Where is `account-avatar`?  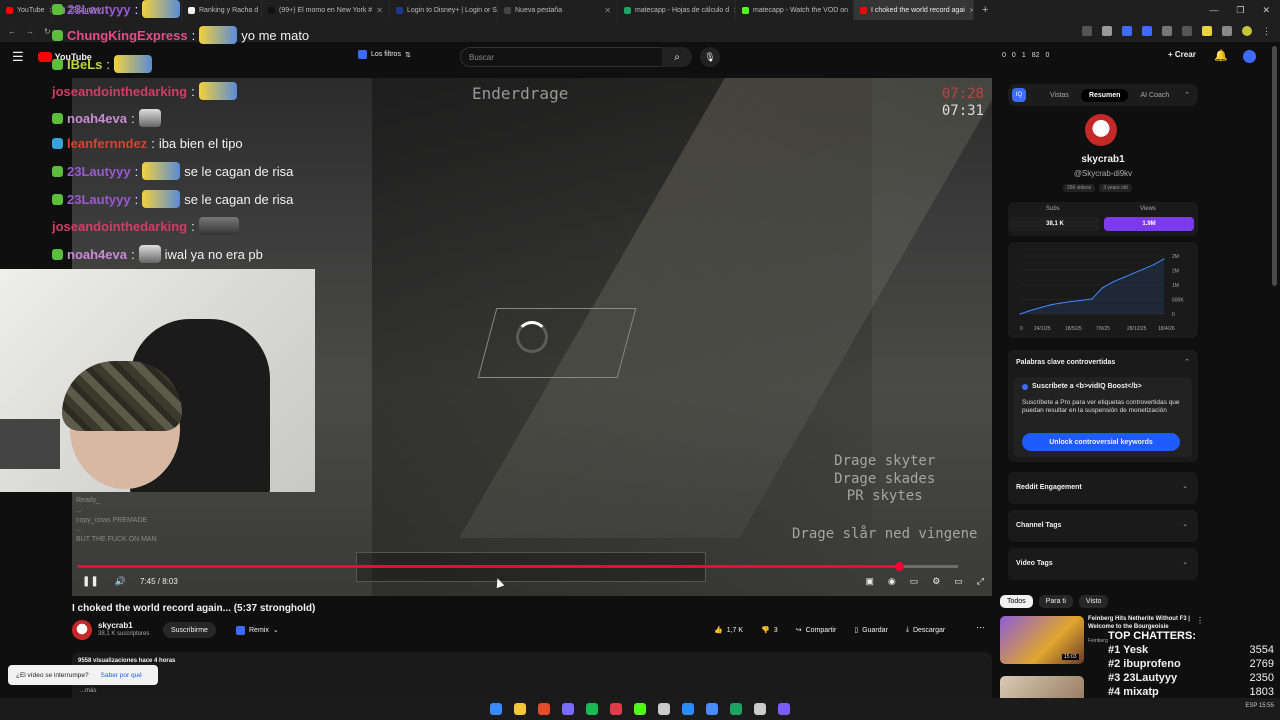
account-avatar is located at coordinates (1249, 56).